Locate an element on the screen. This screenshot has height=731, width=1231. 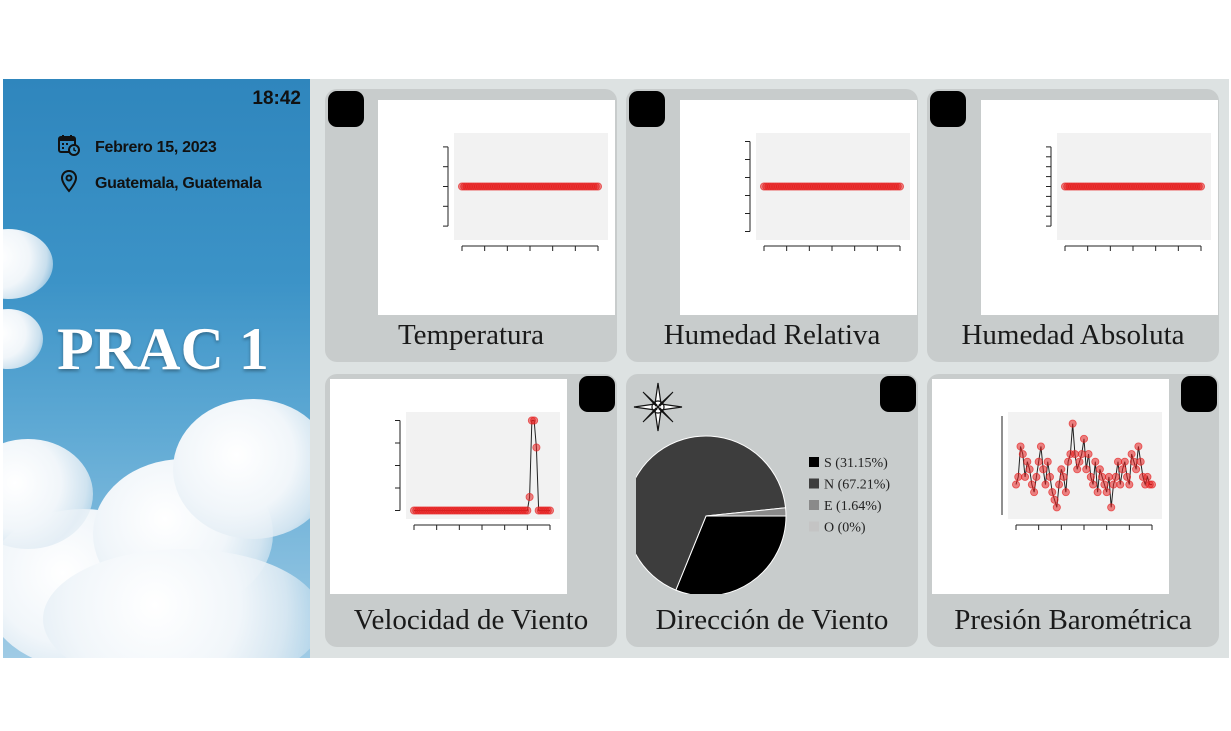
plot-temperatura is located at coordinates (496, 207).